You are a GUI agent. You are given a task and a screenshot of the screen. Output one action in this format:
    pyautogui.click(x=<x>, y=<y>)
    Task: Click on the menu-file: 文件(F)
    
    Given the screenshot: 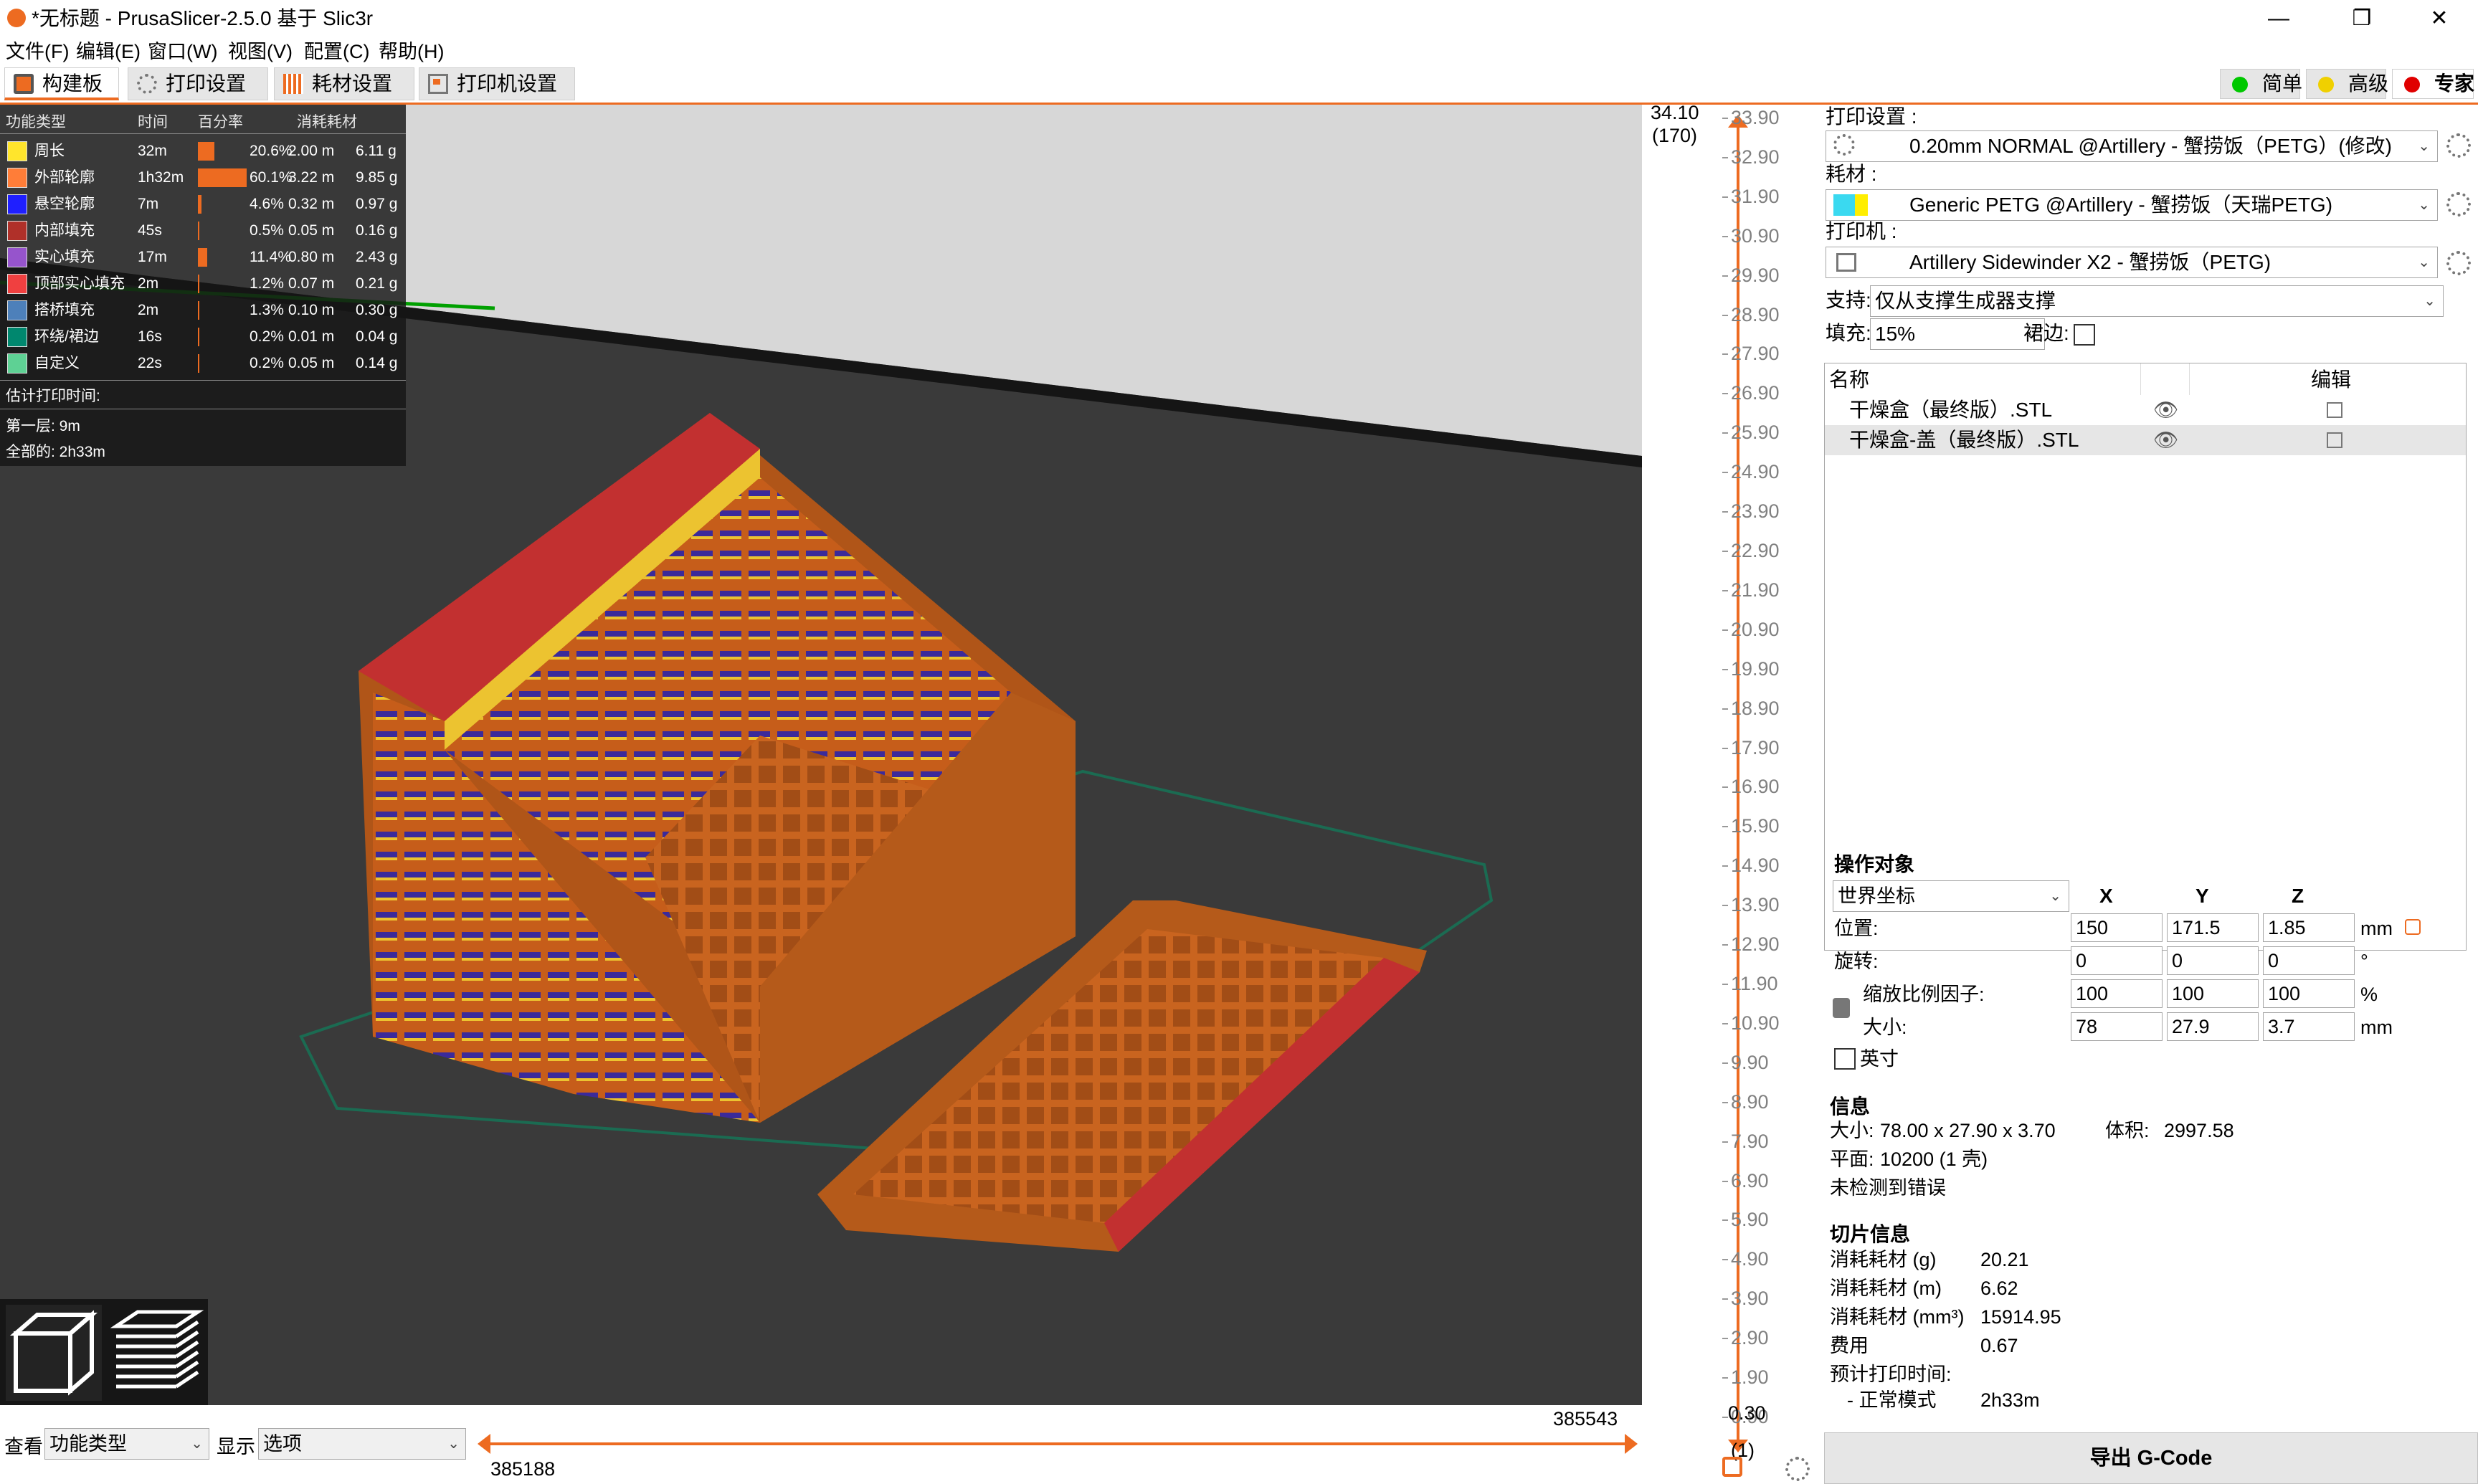 What is the action you would take?
    pyautogui.click(x=37, y=52)
    